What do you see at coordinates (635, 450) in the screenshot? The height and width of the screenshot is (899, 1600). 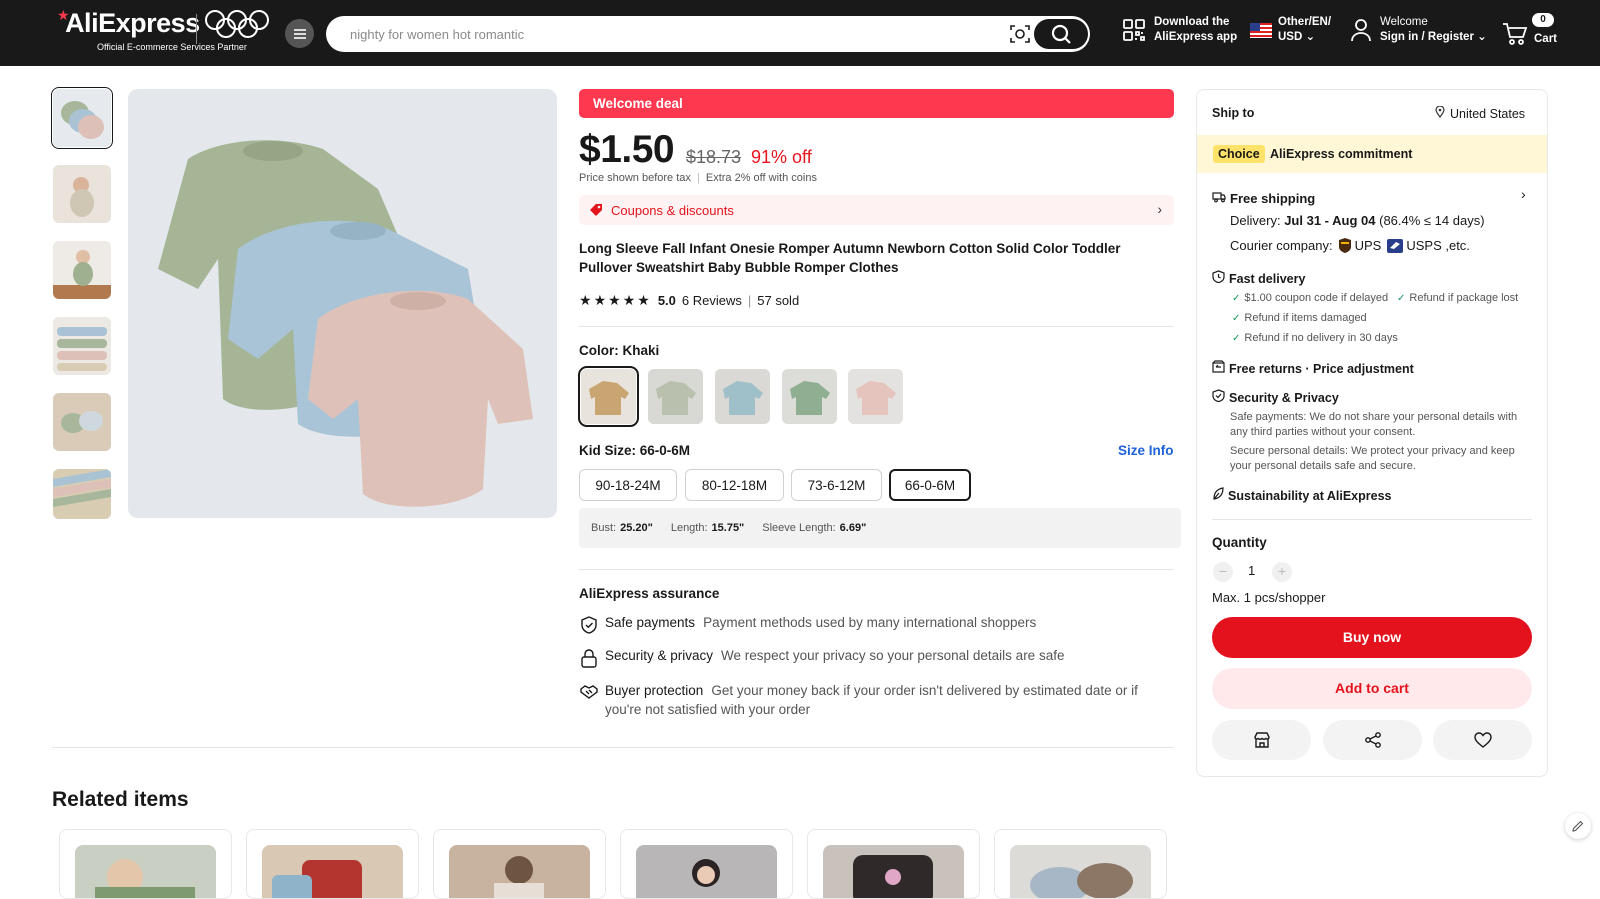 I see `size-label: Kid Size: 66-0-6M` at bounding box center [635, 450].